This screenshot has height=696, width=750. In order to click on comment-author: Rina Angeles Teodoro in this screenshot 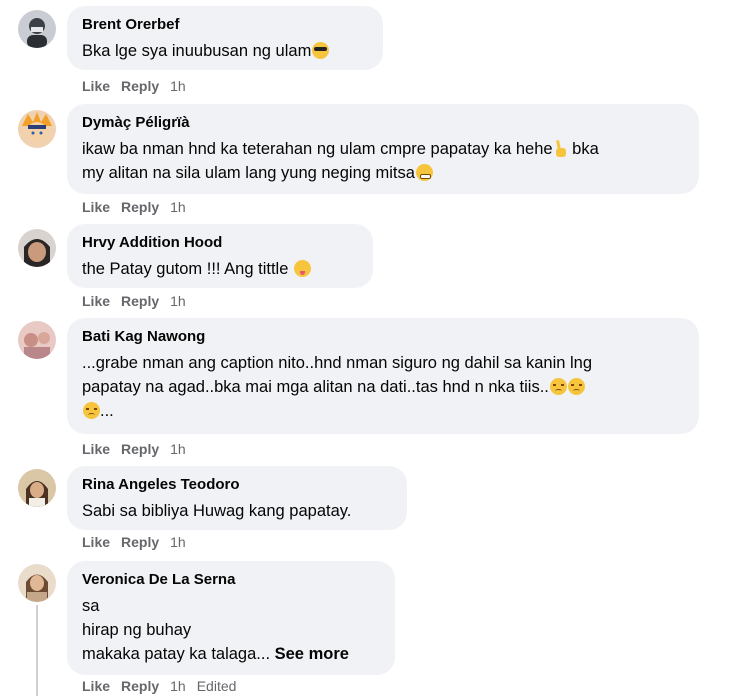, I will do `click(237, 485)`.